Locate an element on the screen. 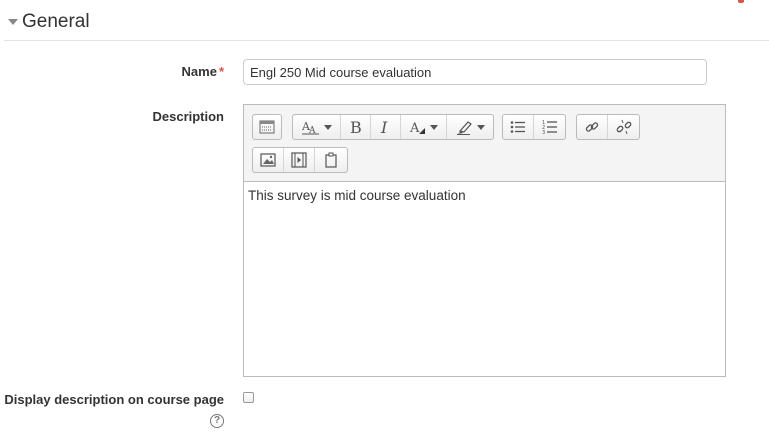  editor-toolbar-row-1: A A B I A 1 2 3 is located at coordinates (487, 127).